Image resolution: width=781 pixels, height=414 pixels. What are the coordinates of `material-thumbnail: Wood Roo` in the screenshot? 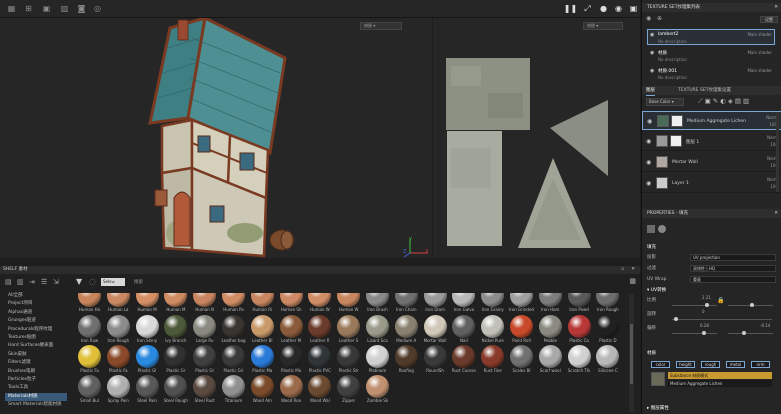 It's located at (291, 389).